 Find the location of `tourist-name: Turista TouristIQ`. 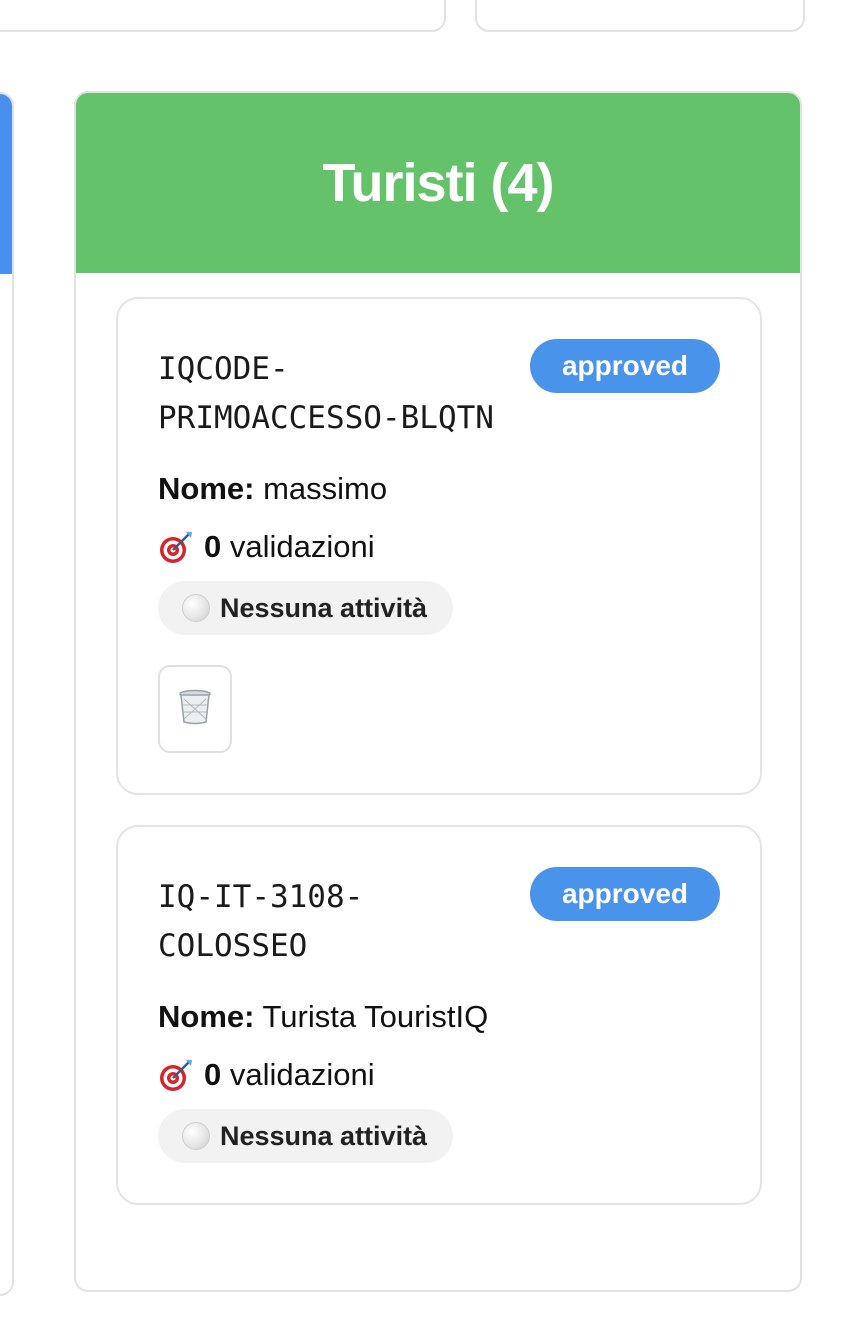

tourist-name: Turista TouristIQ is located at coordinates (375, 1016).